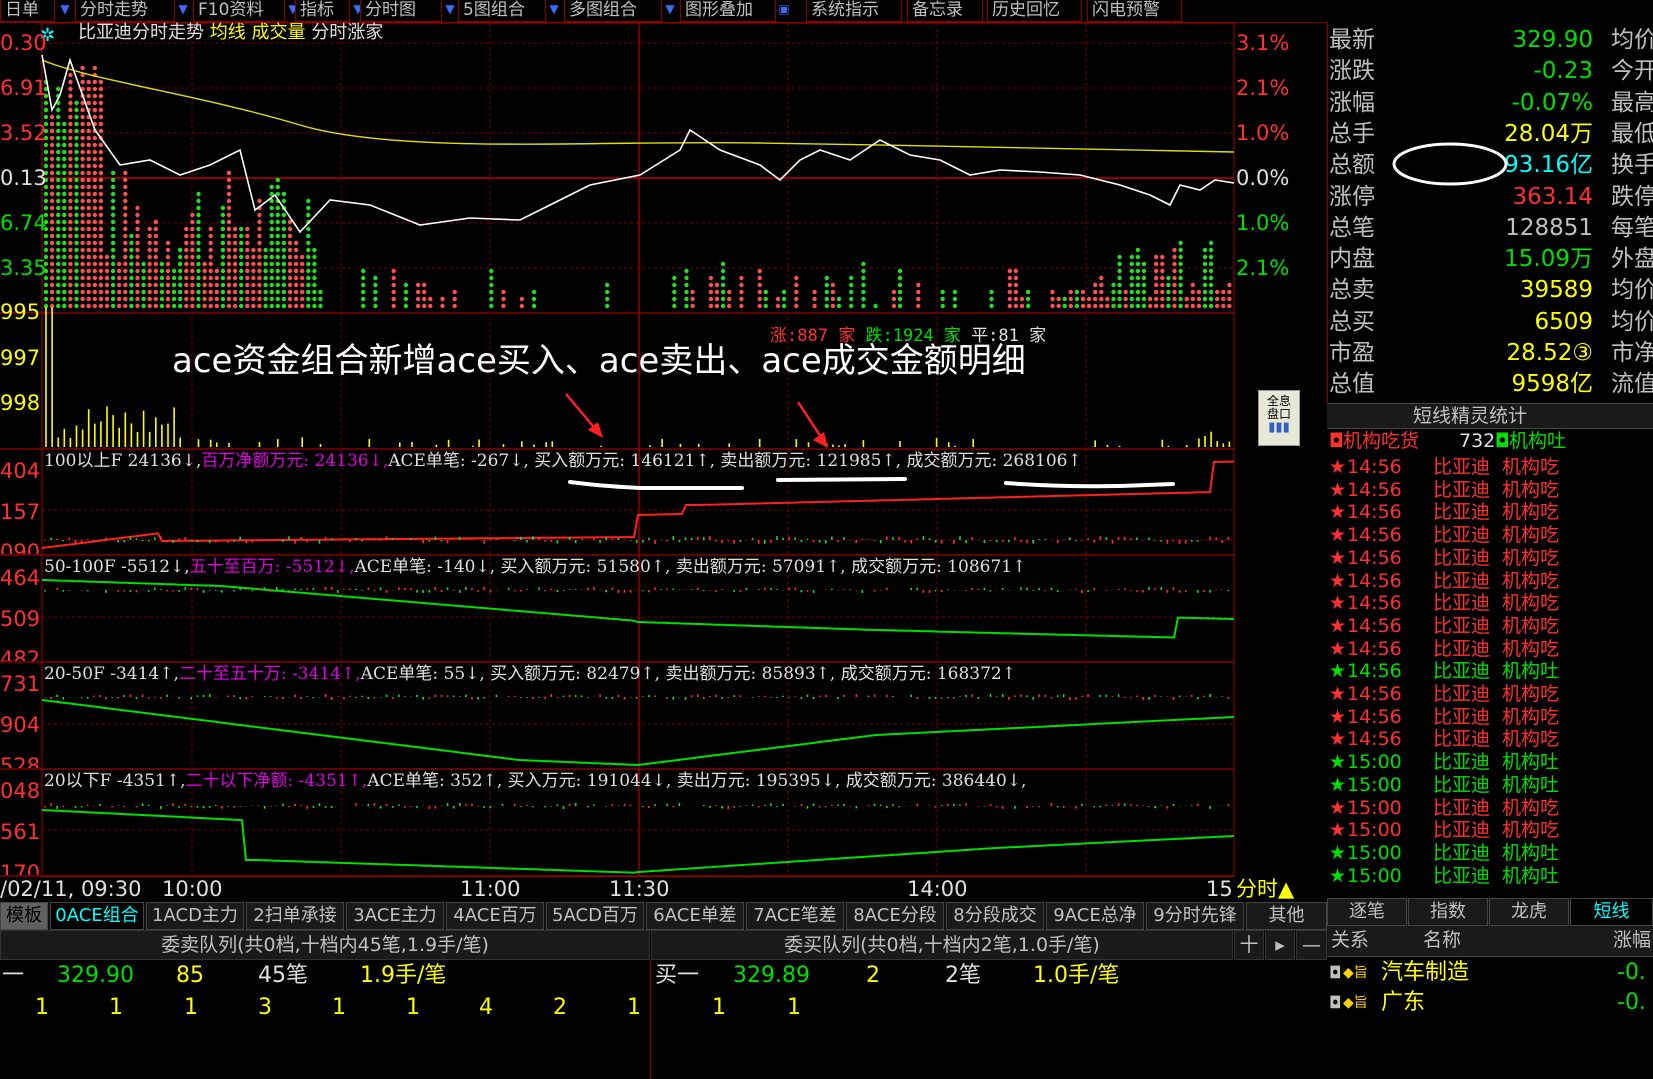  What do you see at coordinates (24, 916) in the screenshot?
I see `tab-template: 模板` at bounding box center [24, 916].